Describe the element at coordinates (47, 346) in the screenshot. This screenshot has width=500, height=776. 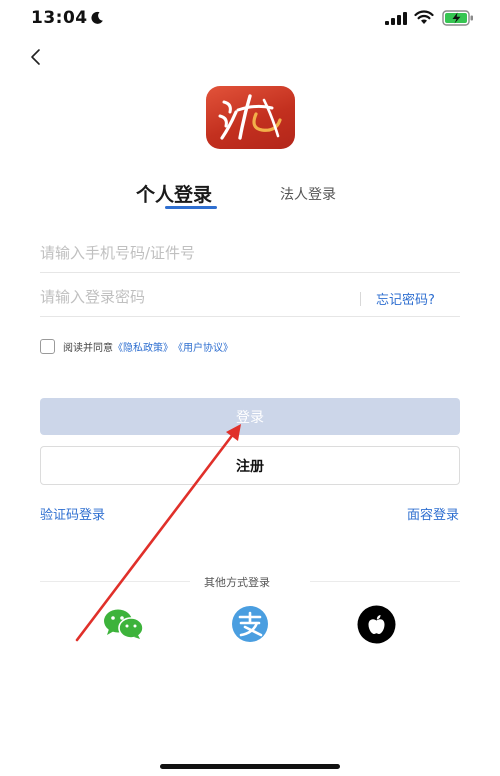
I see `agreement-checkbox` at that location.